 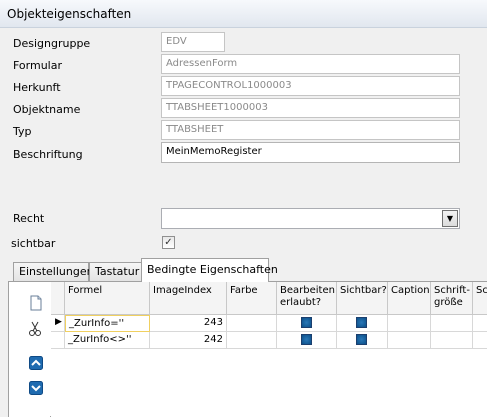 What do you see at coordinates (58, 323) in the screenshot?
I see `row-indicator-icon: ▶` at bounding box center [58, 323].